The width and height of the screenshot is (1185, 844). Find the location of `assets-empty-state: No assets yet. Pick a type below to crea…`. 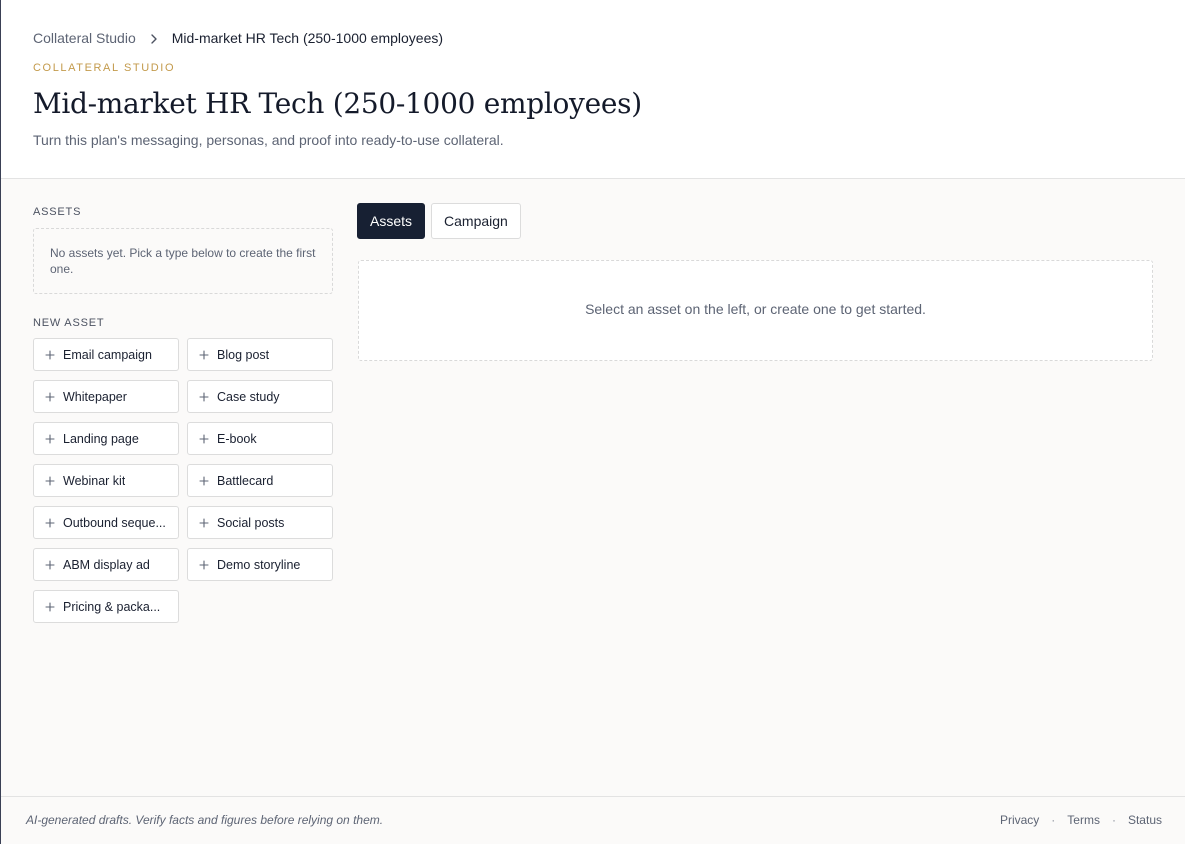

assets-empty-state: No assets yet. Pick a type below to crea… is located at coordinates (183, 261).